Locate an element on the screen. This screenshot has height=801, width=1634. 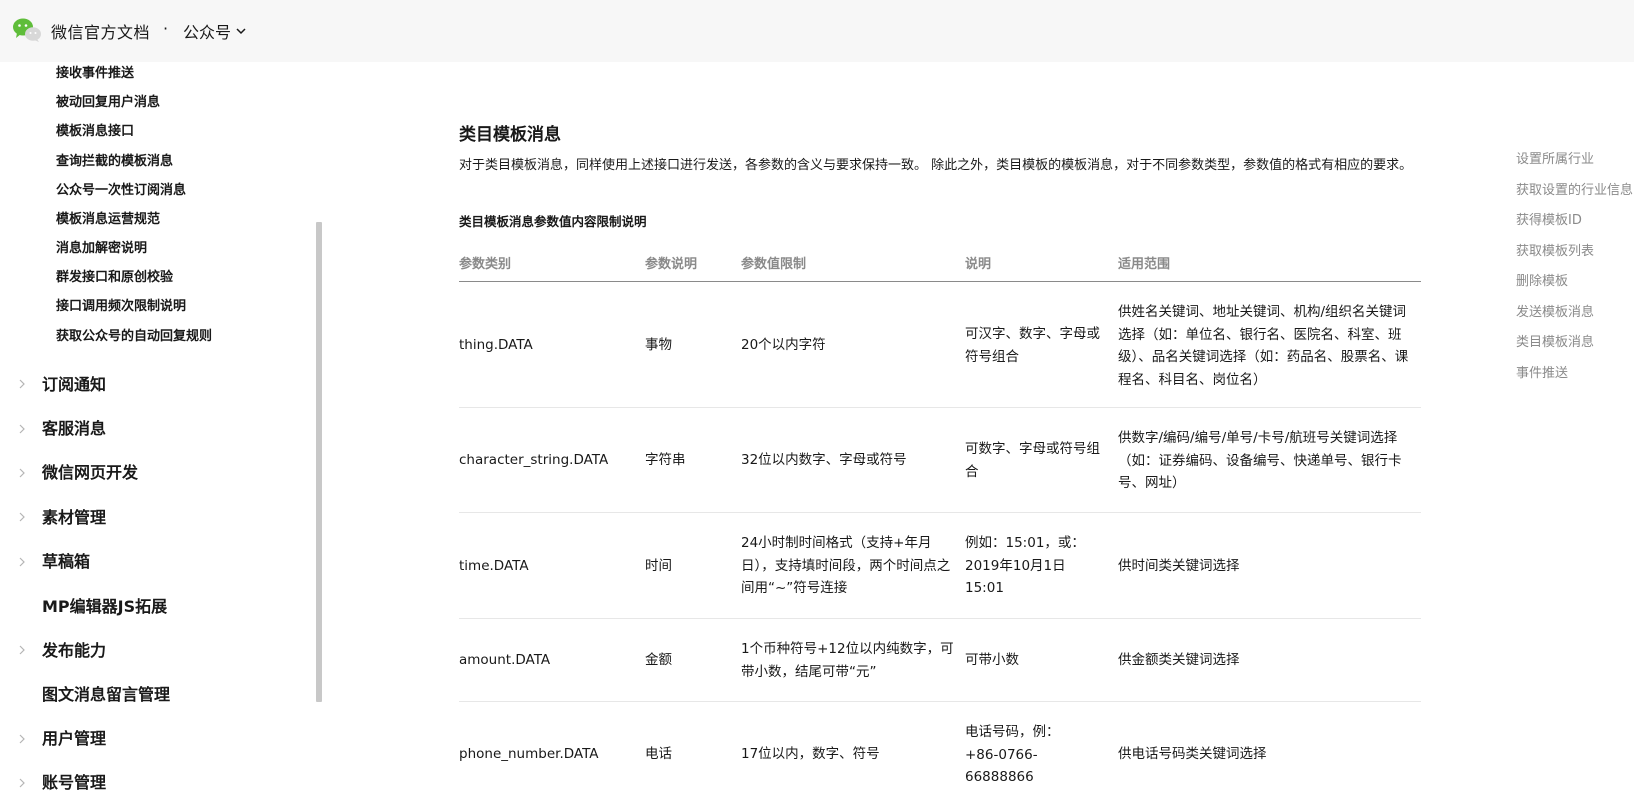
table-header-cell: 适用范围 is located at coordinates (1144, 264).